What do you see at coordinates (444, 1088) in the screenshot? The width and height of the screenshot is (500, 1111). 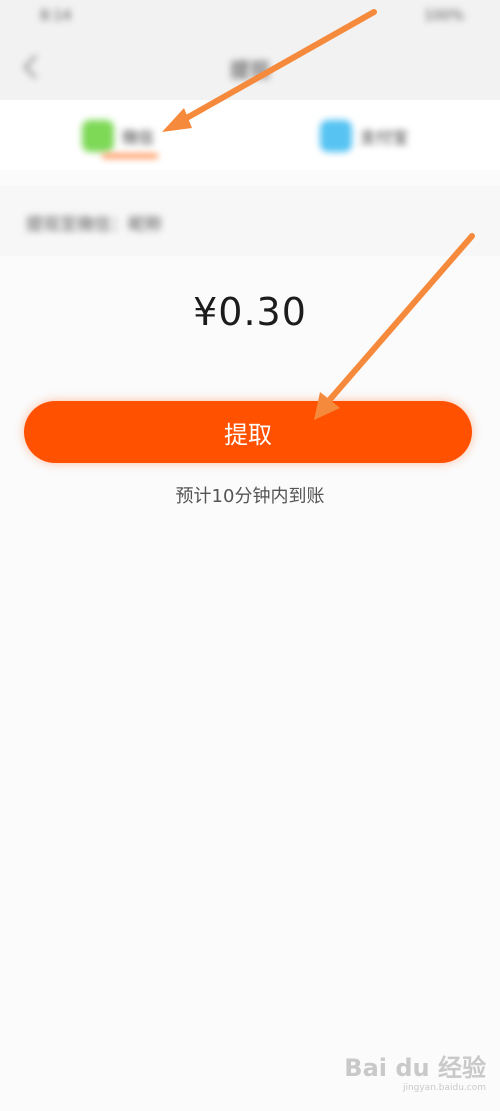 I see `watermark-url: jingyan.baidu.com` at bounding box center [444, 1088].